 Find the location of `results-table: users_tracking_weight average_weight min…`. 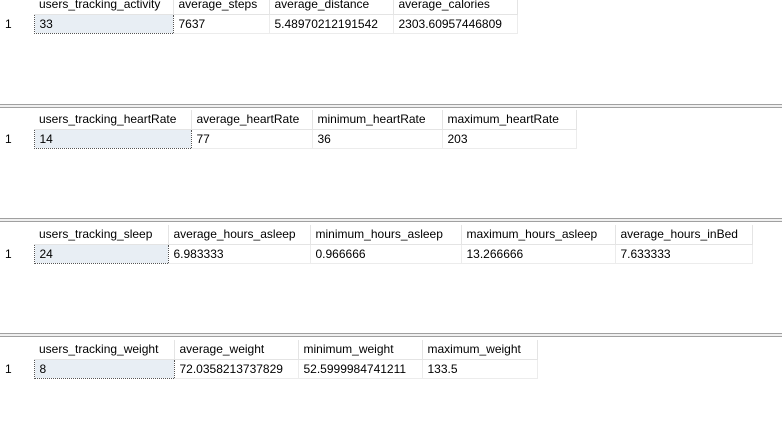

results-table: users_tracking_weight average_weight min… is located at coordinates (269, 359).